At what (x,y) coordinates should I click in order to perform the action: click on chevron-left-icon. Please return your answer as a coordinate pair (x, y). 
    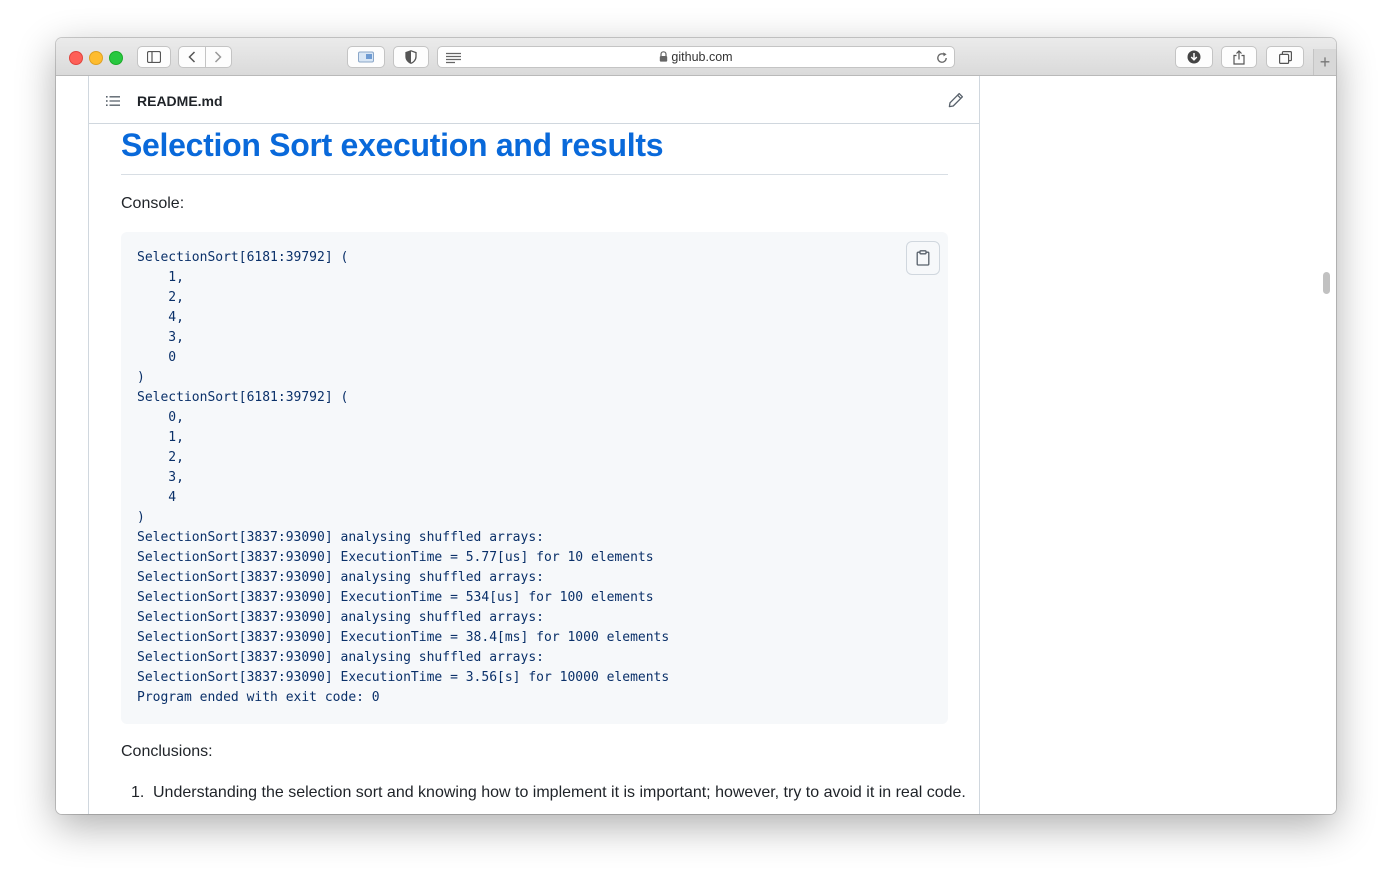
    Looking at the image, I should click on (191, 57).